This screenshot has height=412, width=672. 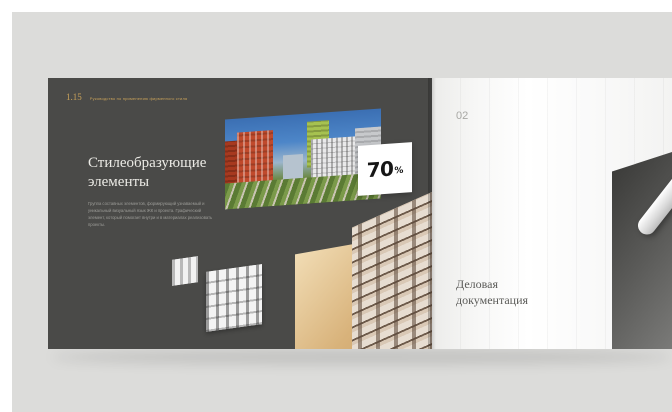 I want to click on building-white, so click(x=334, y=158).